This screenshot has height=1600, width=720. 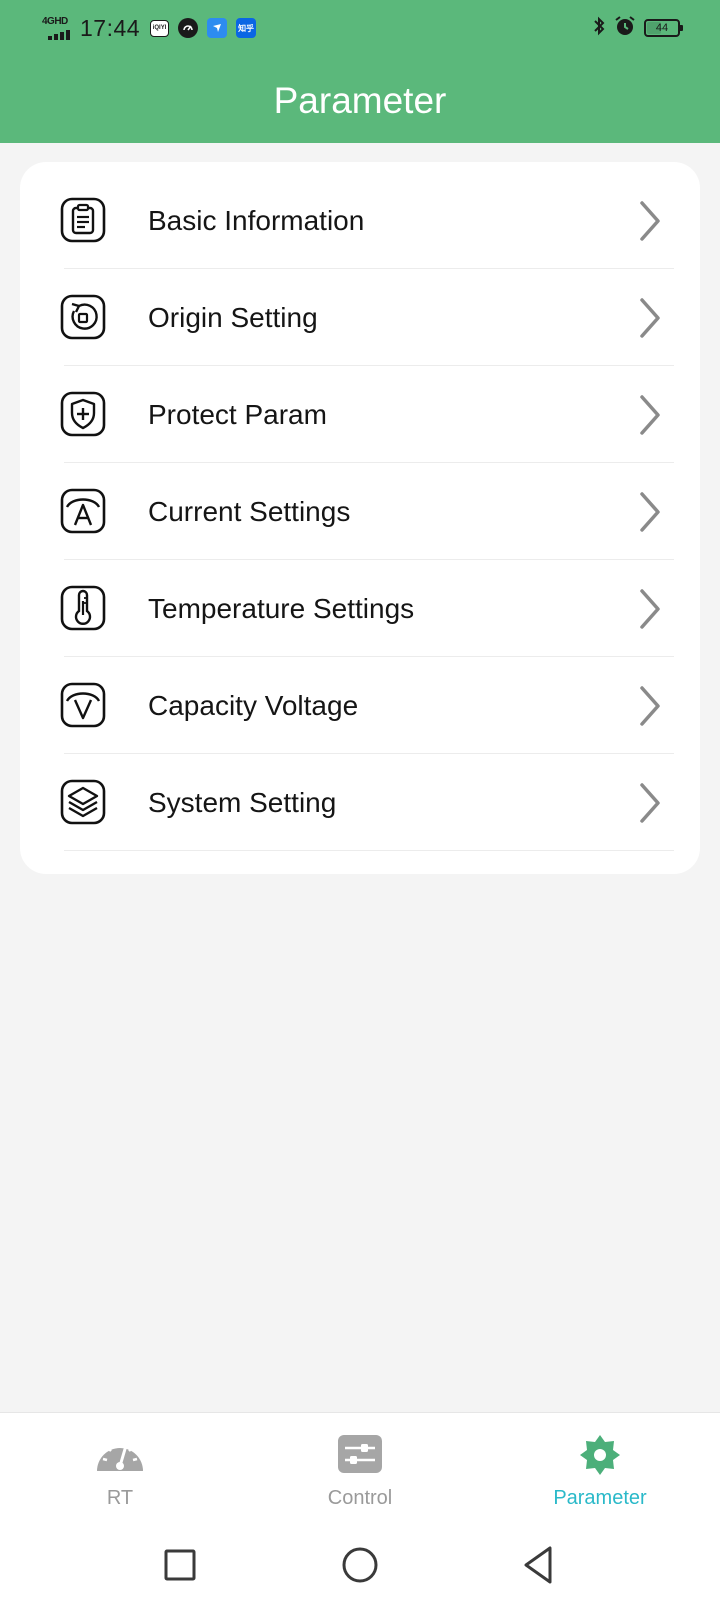 I want to click on home-circle-icon, so click(x=360, y=1565).